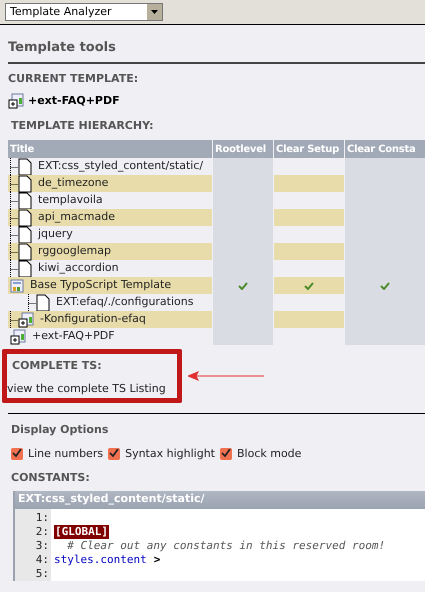 The width and height of the screenshot is (425, 592). Describe the element at coordinates (41, 545) in the screenshot. I see `line-number: 3:` at that location.